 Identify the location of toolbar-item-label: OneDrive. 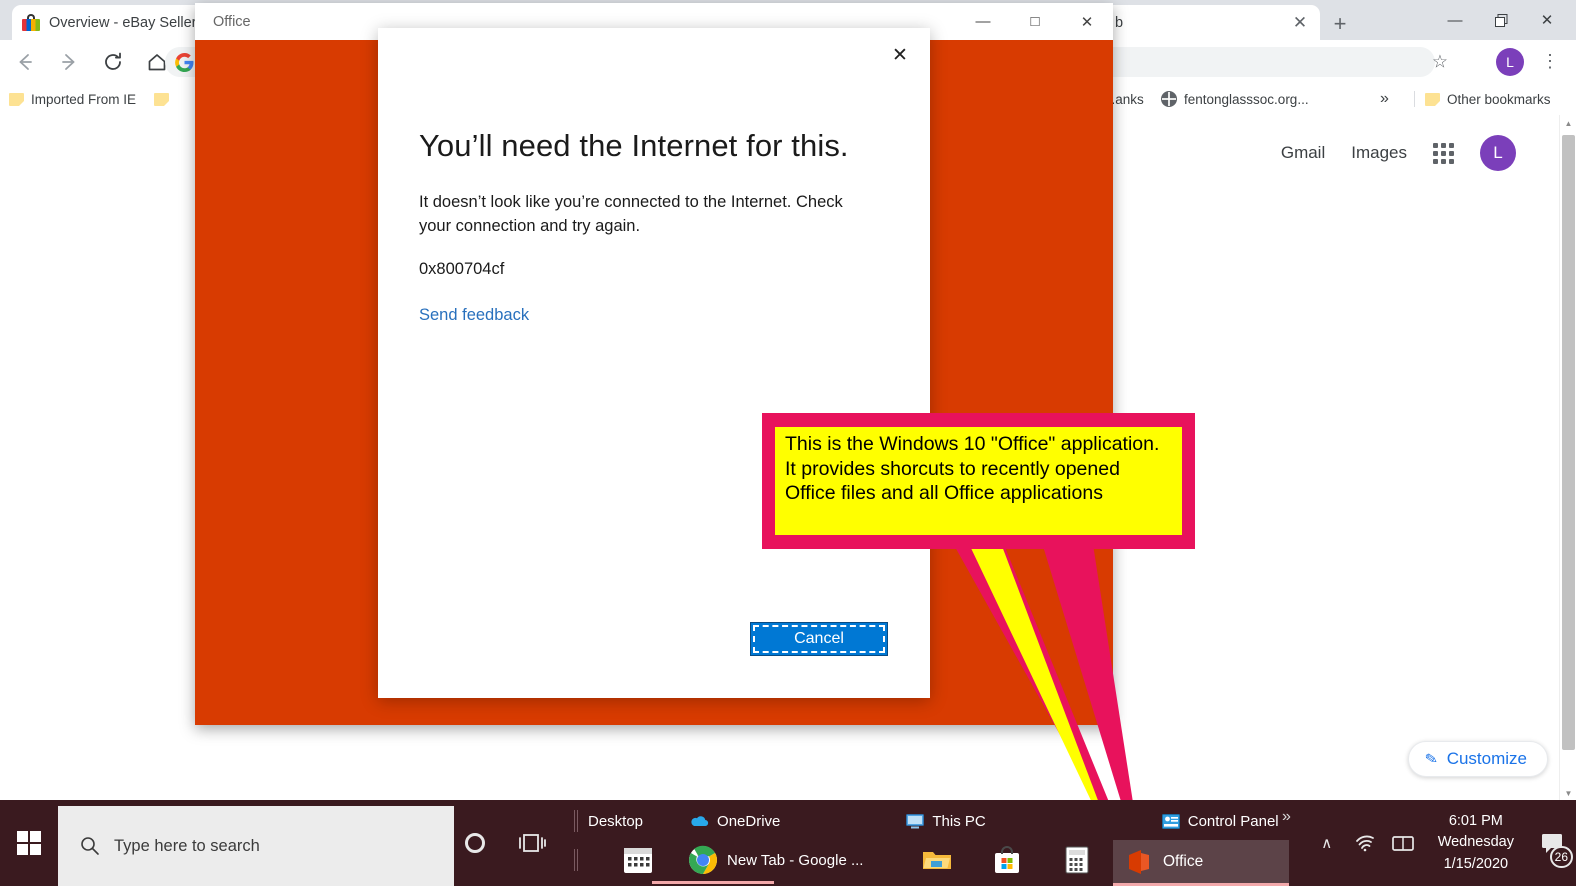
(749, 821).